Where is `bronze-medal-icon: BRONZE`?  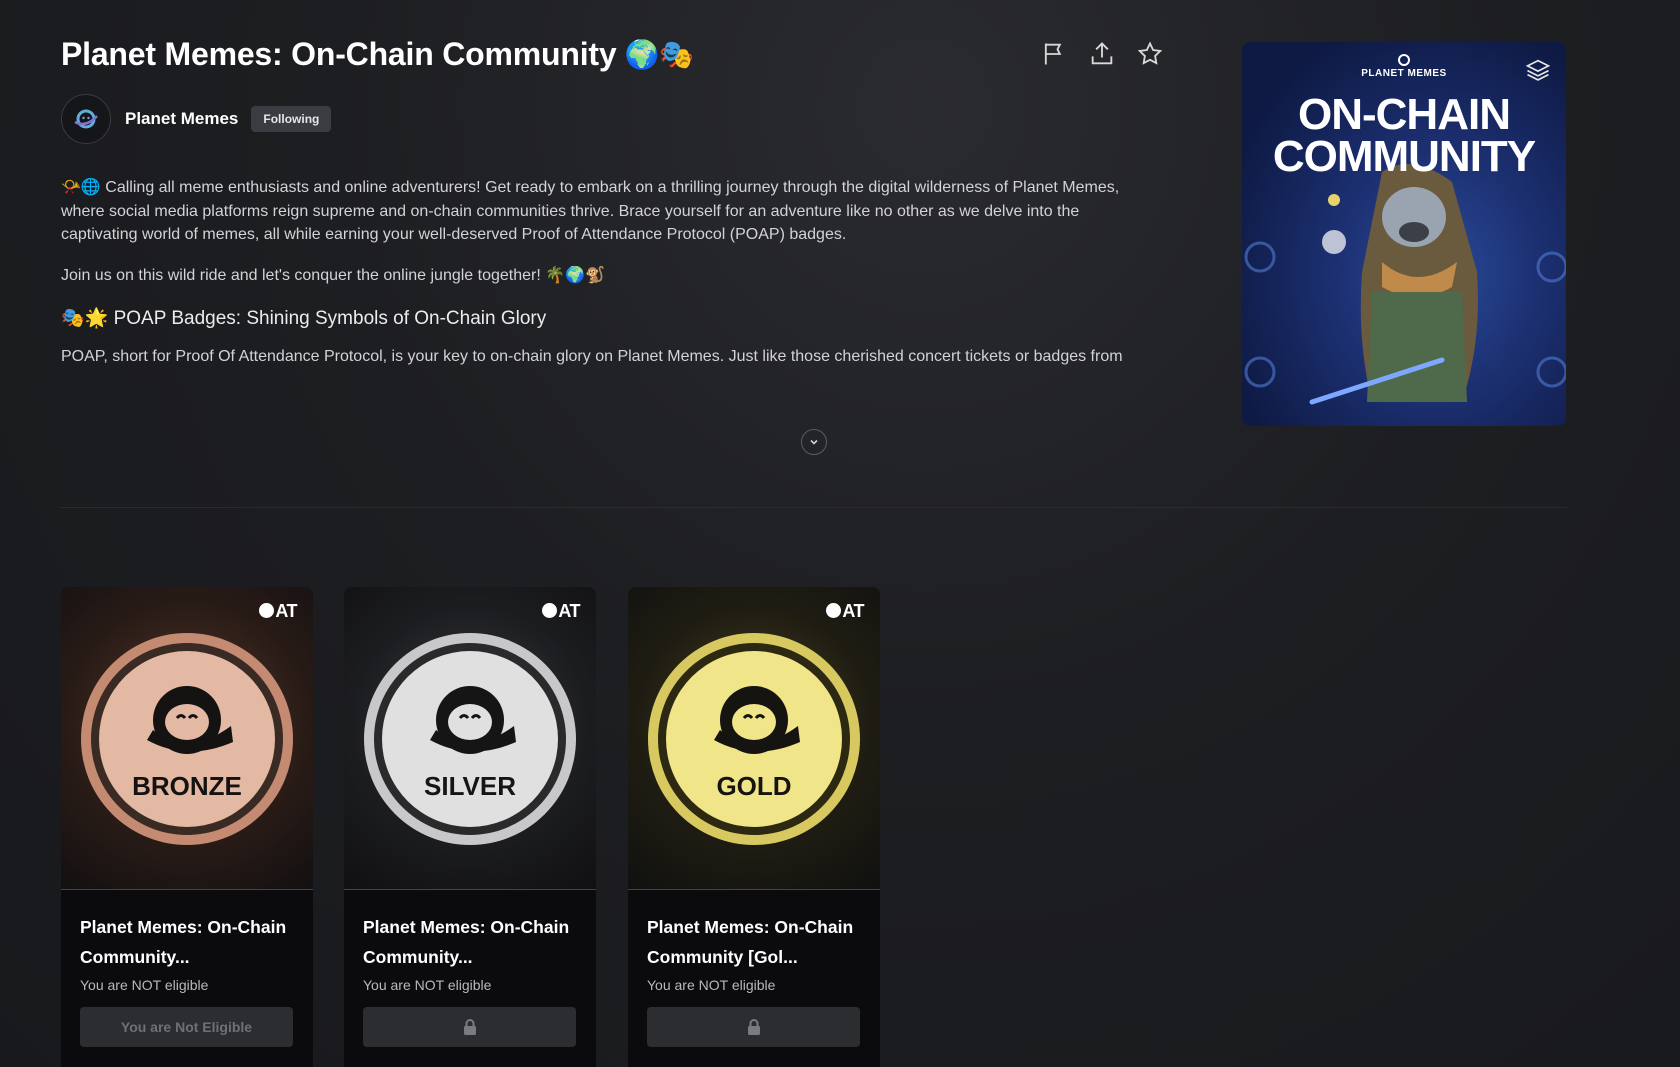
bronze-medal-icon: BRONZE is located at coordinates (187, 739).